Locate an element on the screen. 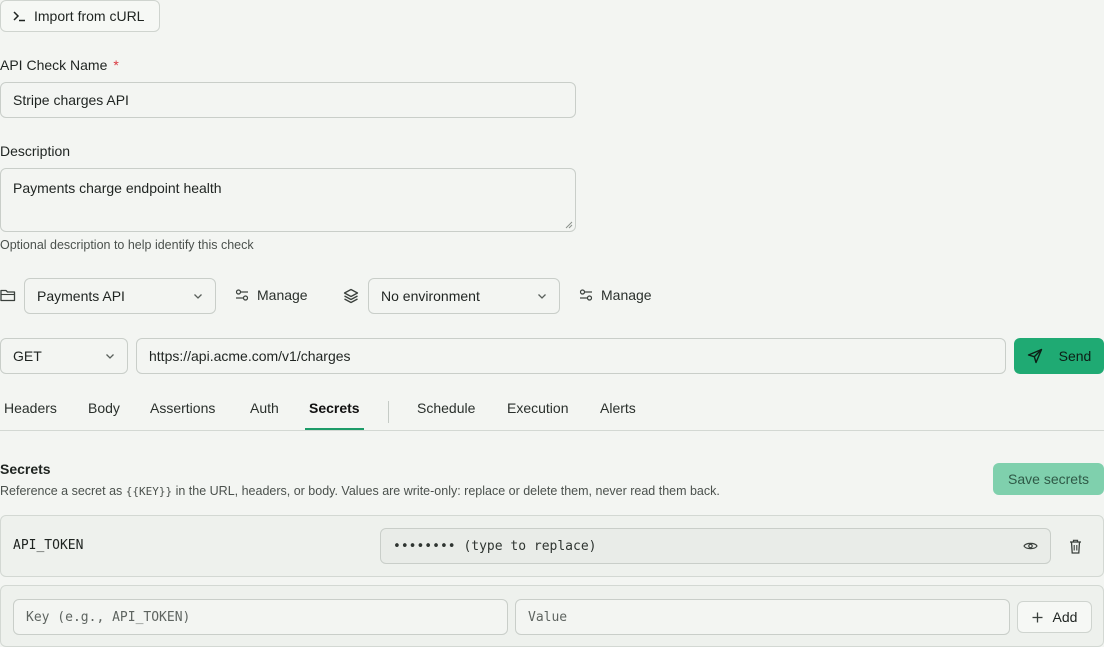 The image size is (1104, 647). tab-alerts: Alerts is located at coordinates (618, 415).